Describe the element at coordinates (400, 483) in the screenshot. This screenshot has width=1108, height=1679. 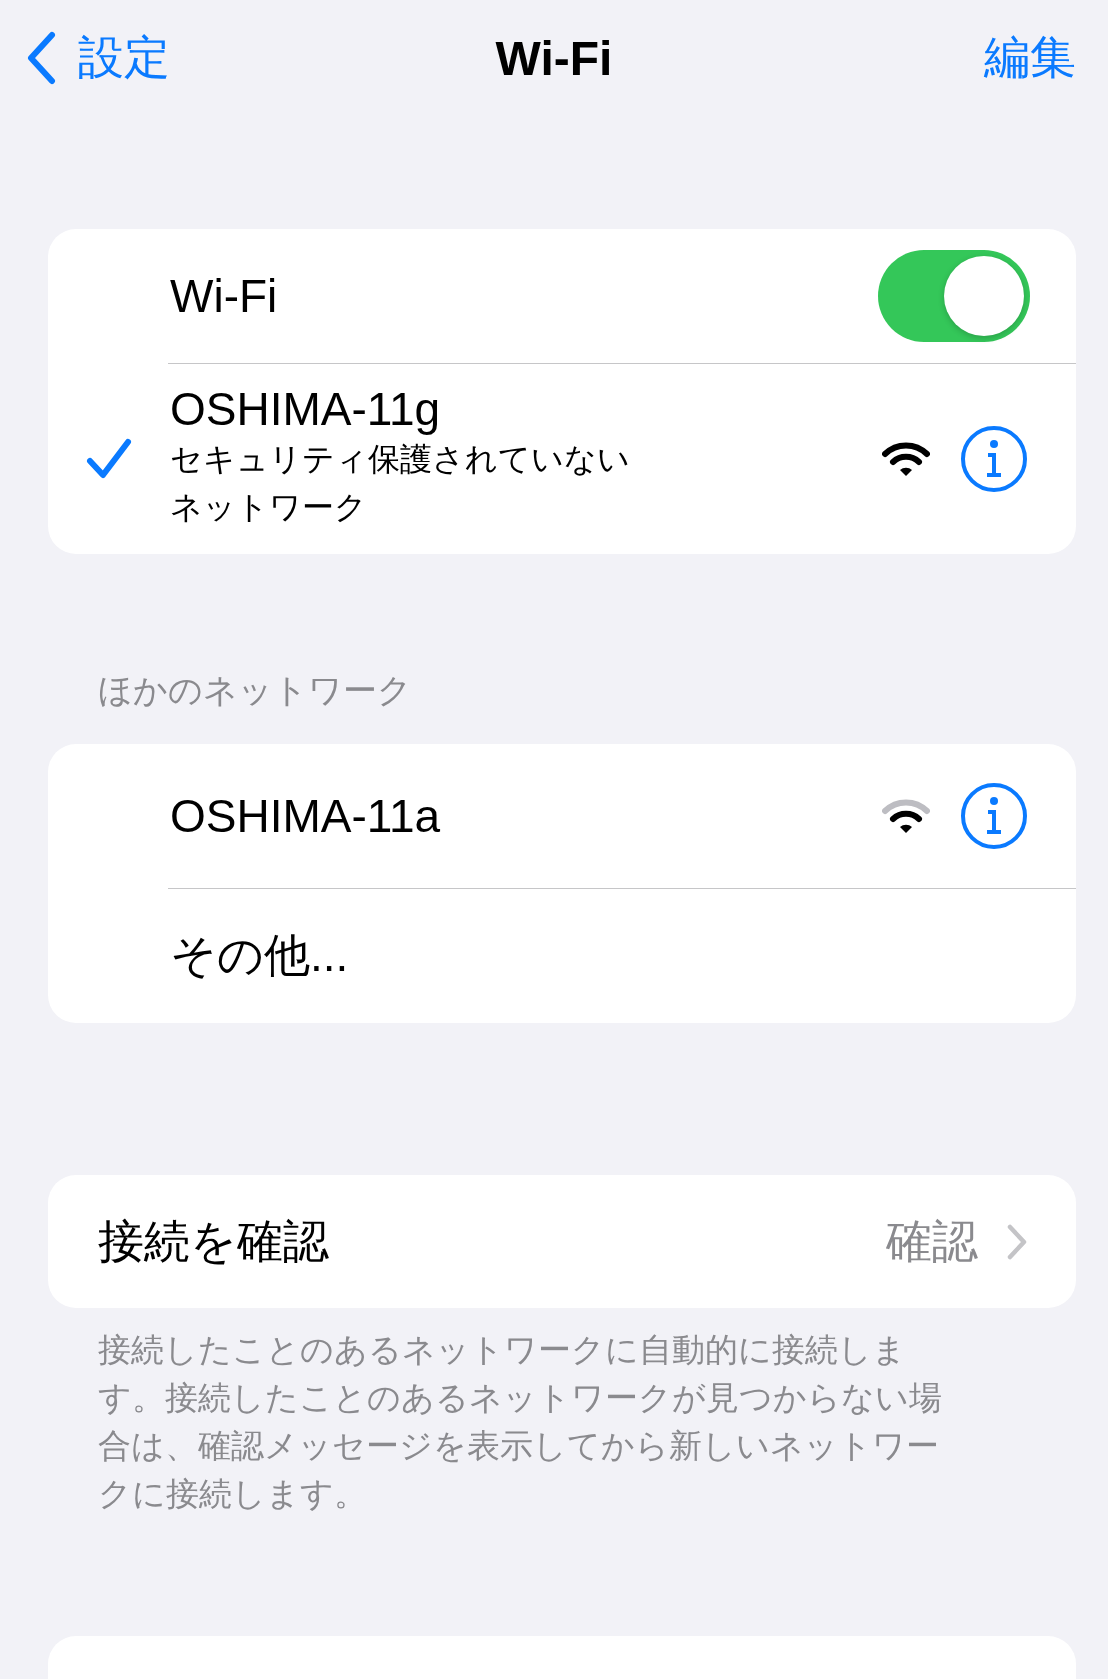
I see `network-status: セキュリティ保護されていないネットワーク` at that location.